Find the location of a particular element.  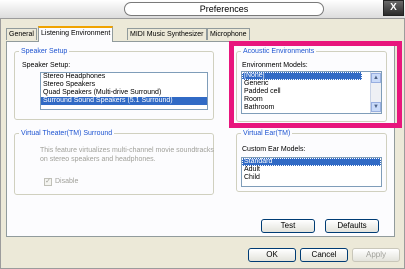

list-item-selected: Surround Sound Speakers (5.1 Surround) is located at coordinates (124, 101).